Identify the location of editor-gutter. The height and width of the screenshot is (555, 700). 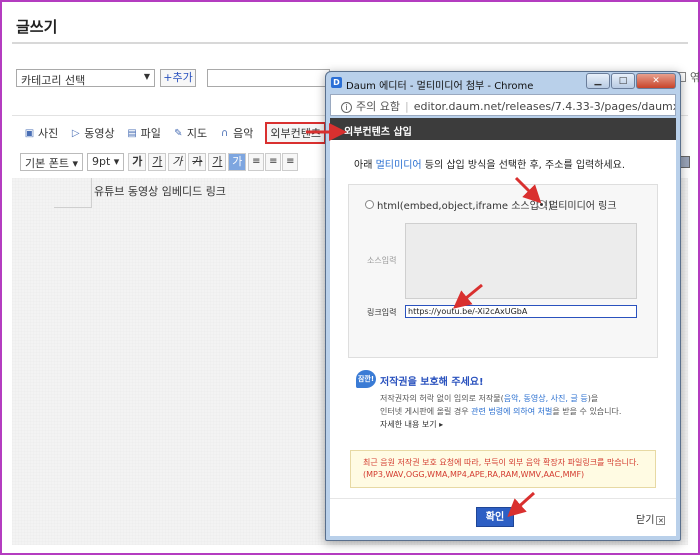
(73, 193).